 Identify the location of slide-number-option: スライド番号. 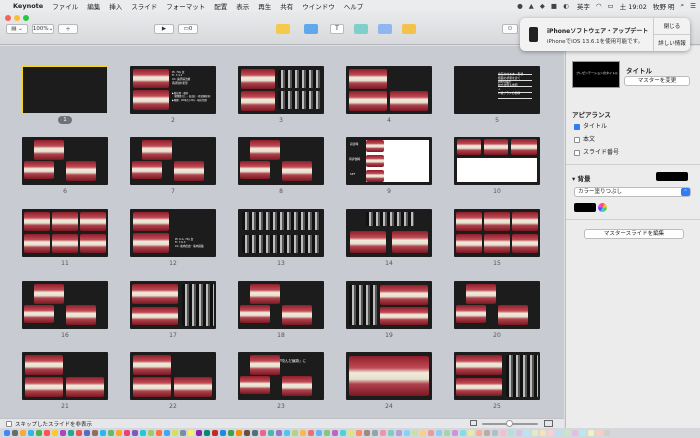
(596, 151).